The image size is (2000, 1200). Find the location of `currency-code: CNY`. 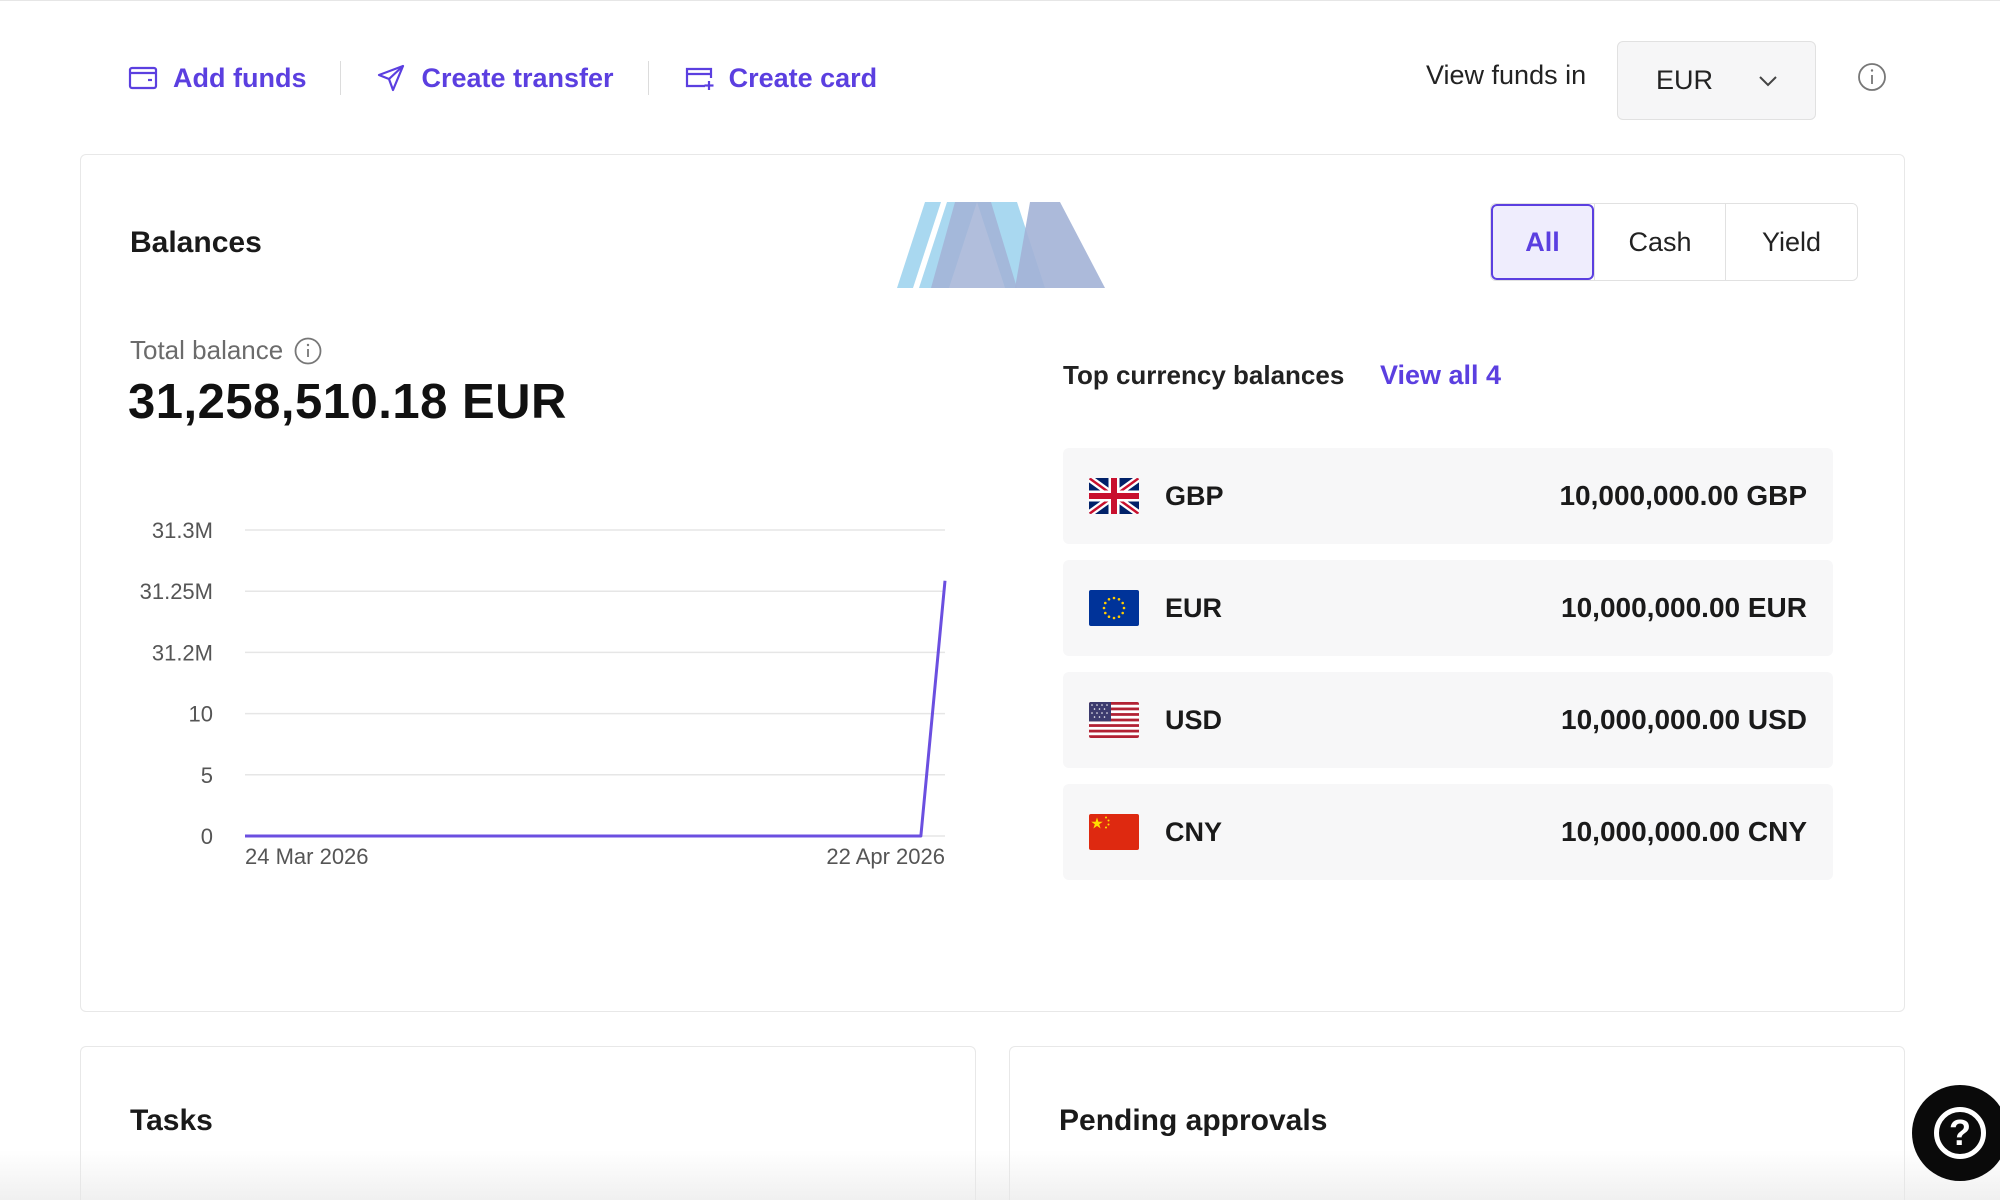

currency-code: CNY is located at coordinates (1194, 831).